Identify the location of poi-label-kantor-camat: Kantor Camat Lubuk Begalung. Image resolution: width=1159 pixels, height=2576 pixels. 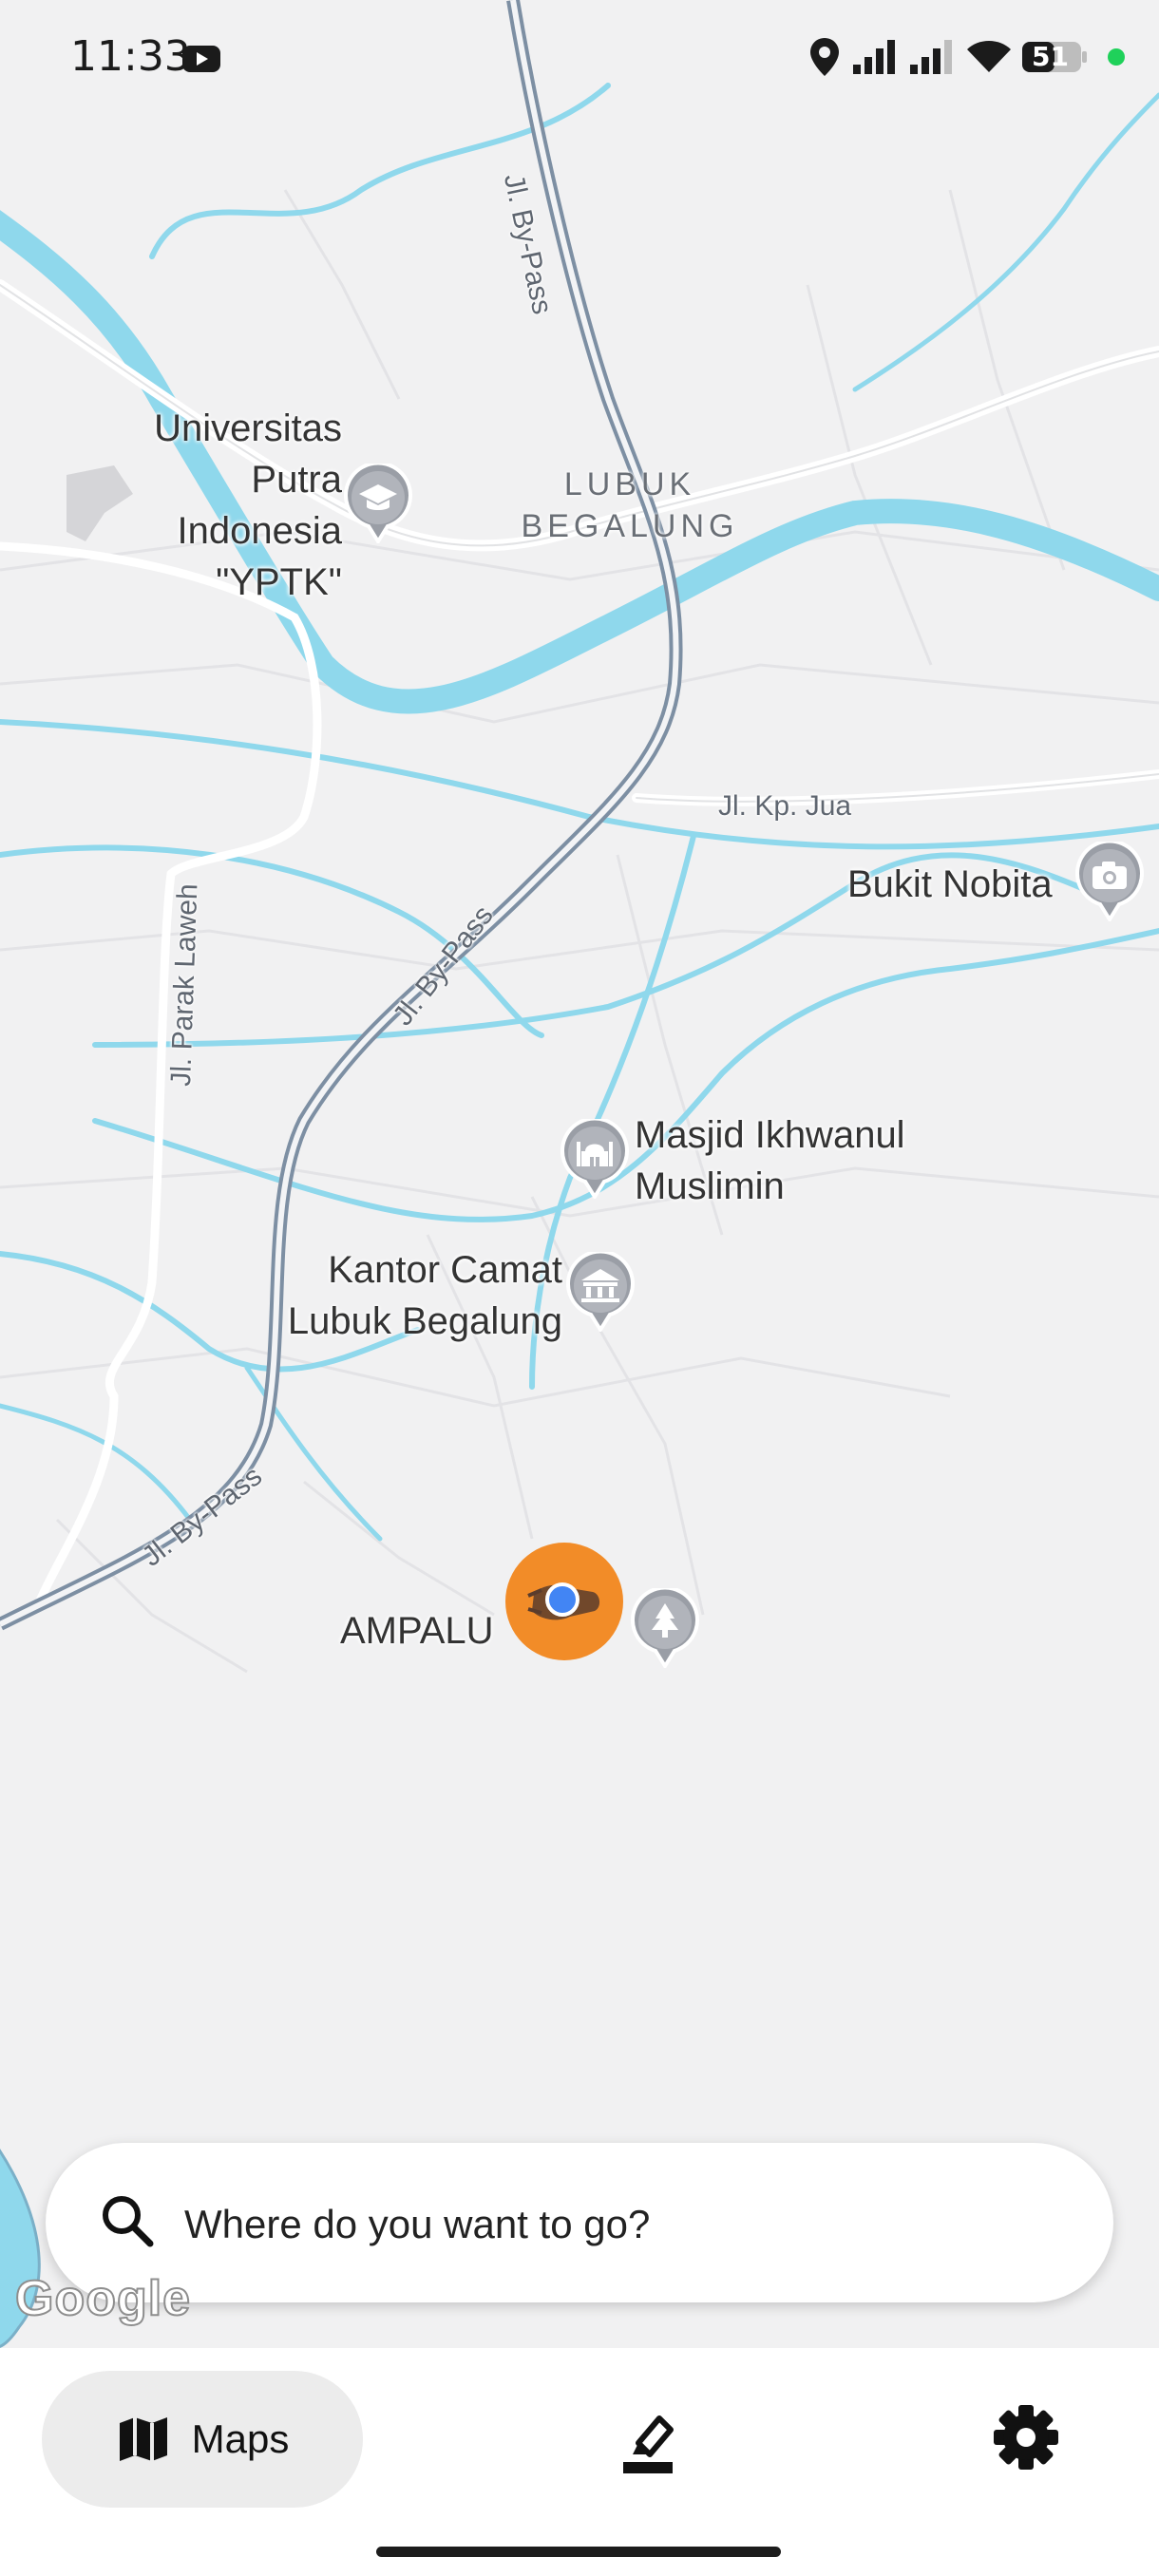
(395, 1295).